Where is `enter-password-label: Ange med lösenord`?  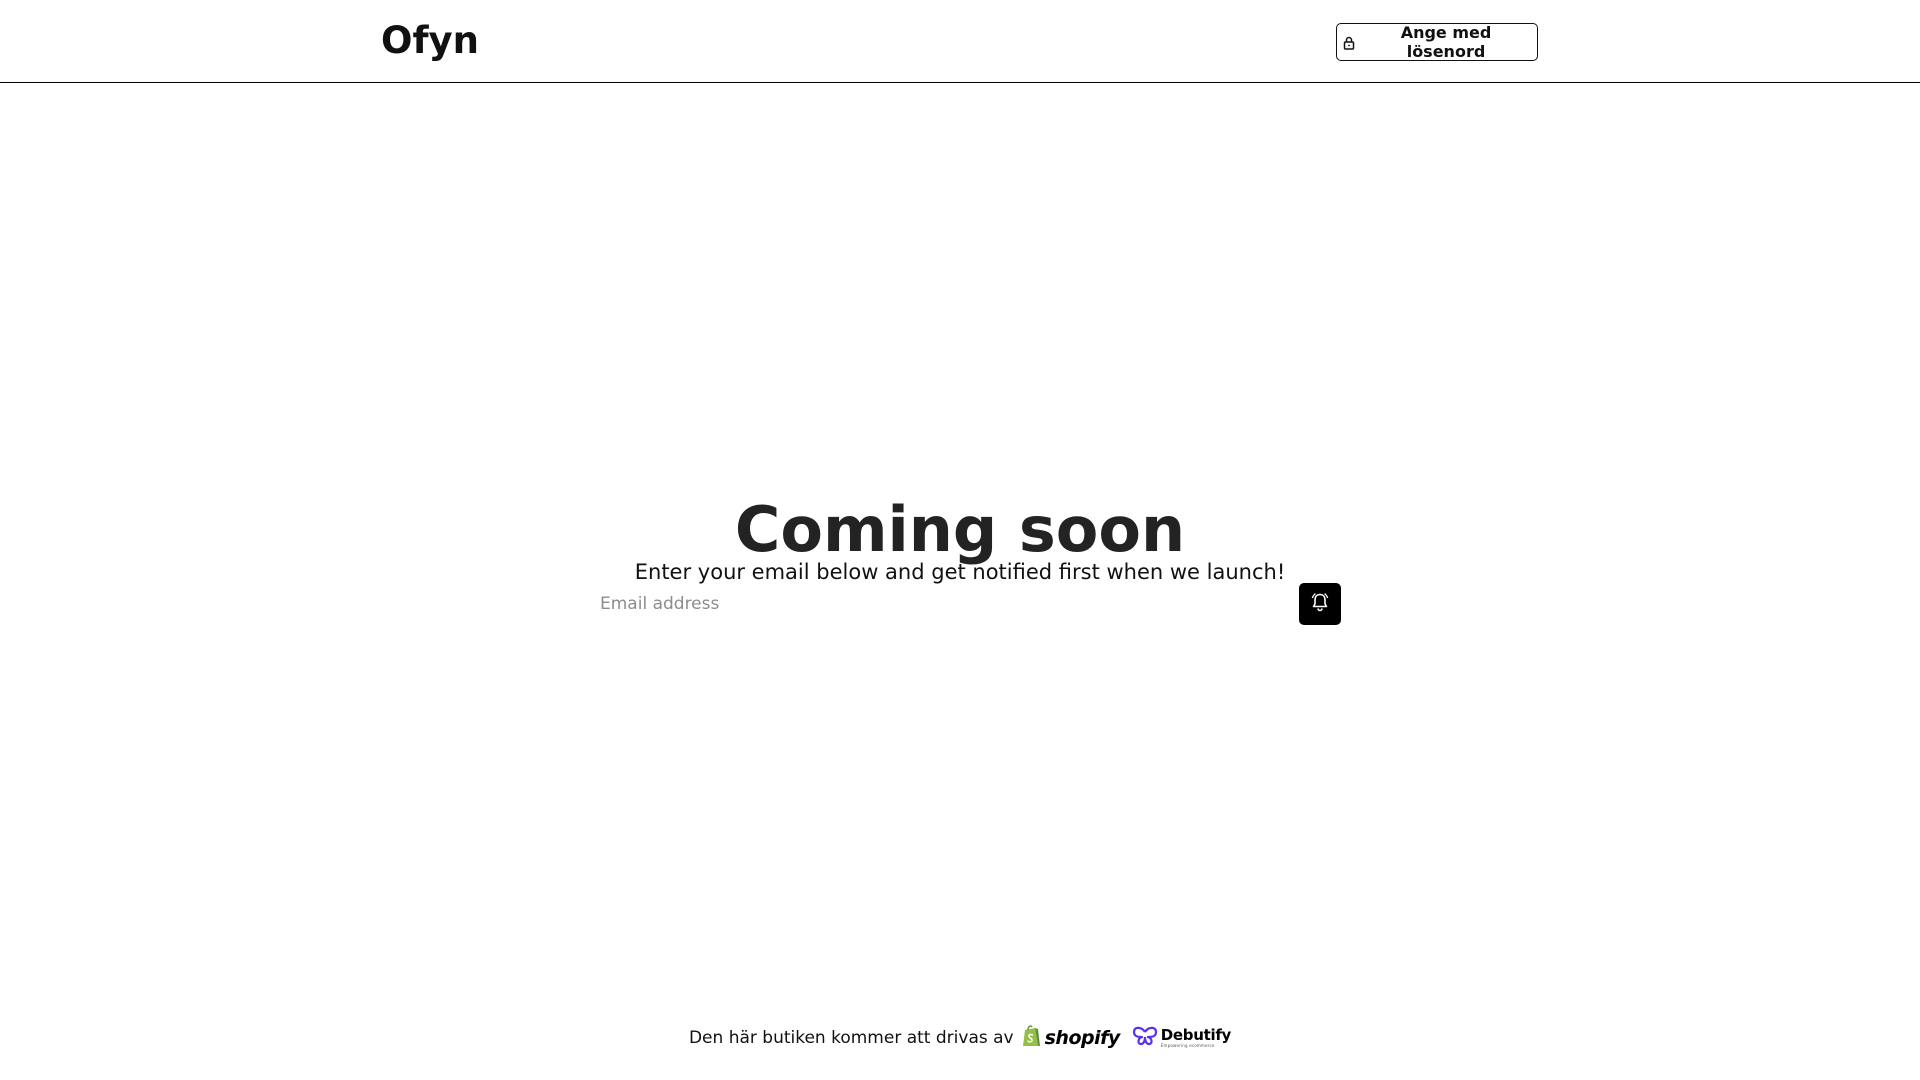 enter-password-label: Ange med lösenord is located at coordinates (1446, 42).